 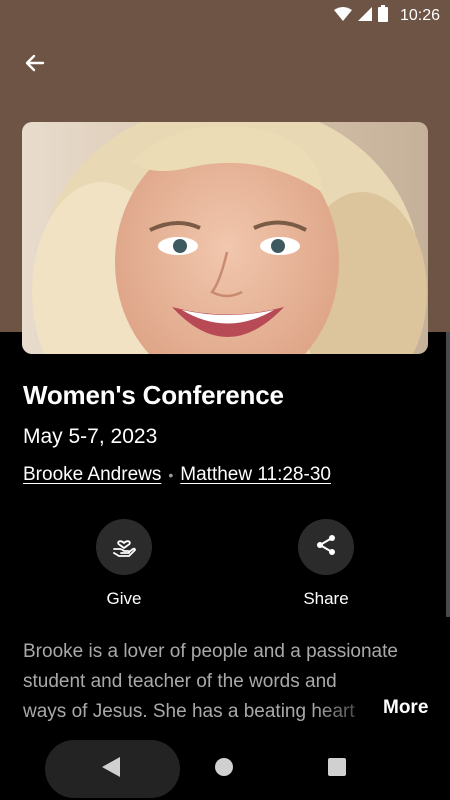 What do you see at coordinates (153, 395) in the screenshot?
I see `event-title: Women's Conference` at bounding box center [153, 395].